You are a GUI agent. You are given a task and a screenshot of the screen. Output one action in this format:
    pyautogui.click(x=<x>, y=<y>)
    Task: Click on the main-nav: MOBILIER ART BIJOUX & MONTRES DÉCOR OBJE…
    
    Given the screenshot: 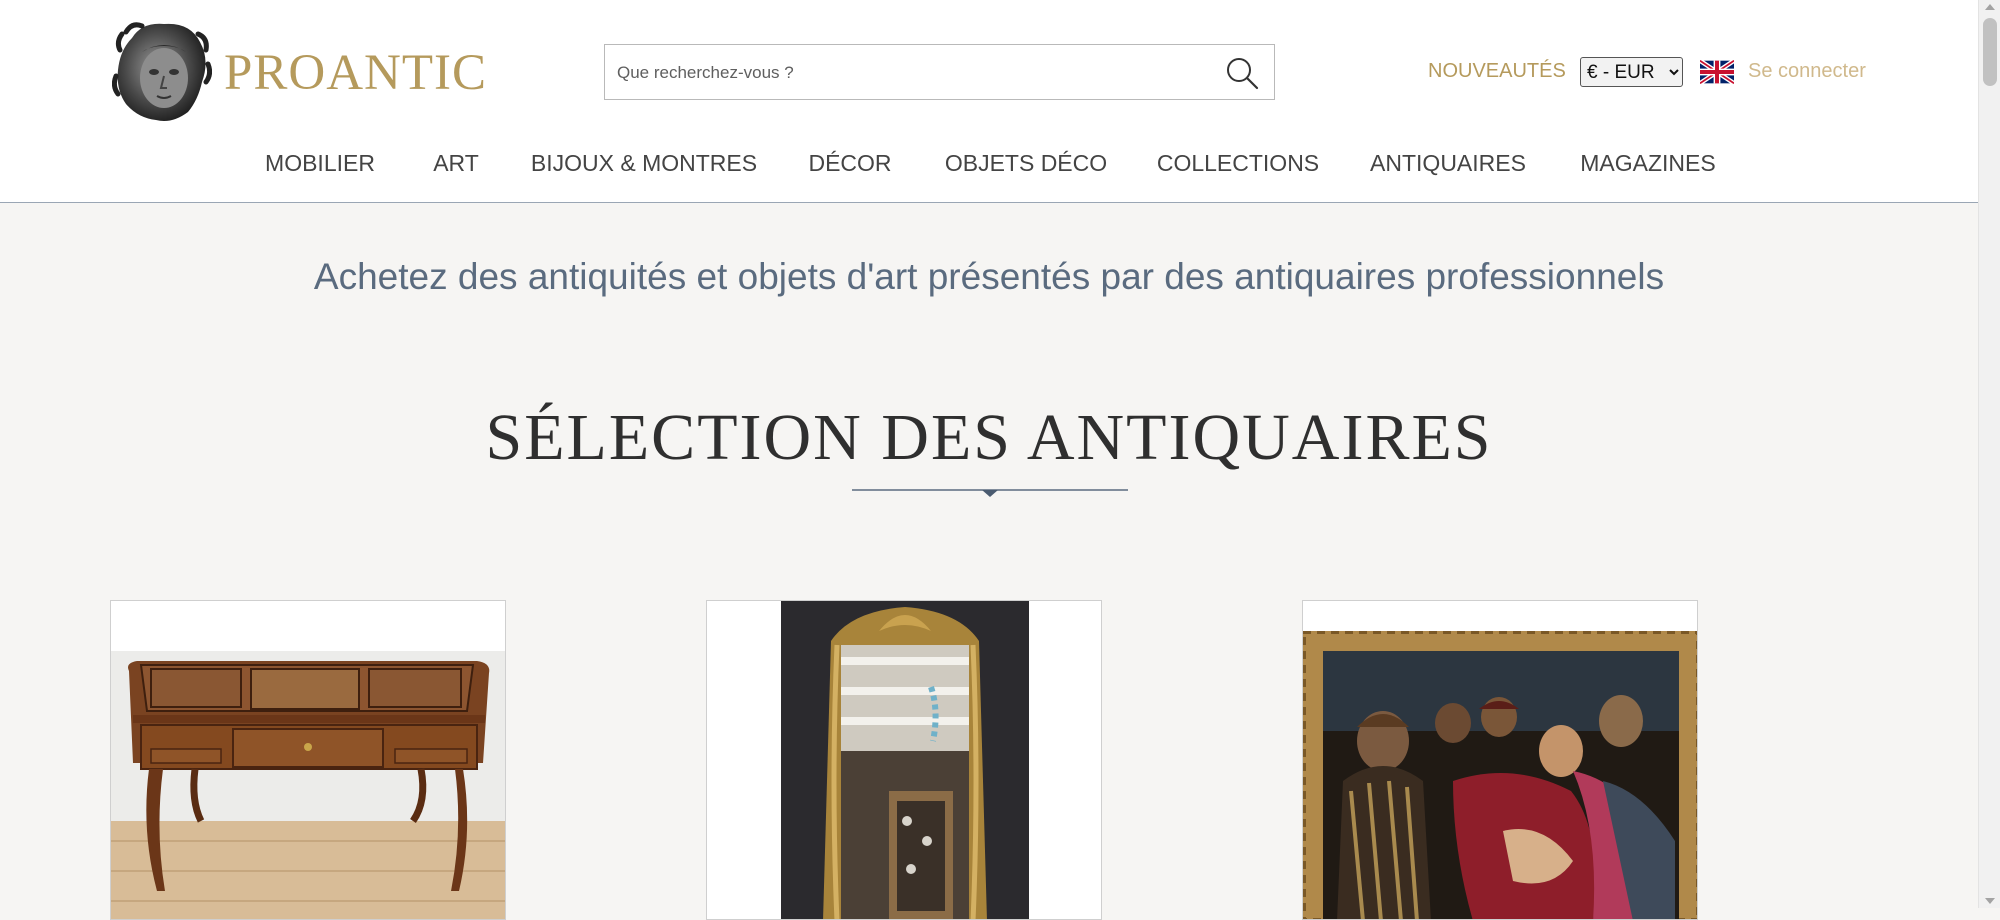 What is the action you would take?
    pyautogui.click(x=989, y=165)
    